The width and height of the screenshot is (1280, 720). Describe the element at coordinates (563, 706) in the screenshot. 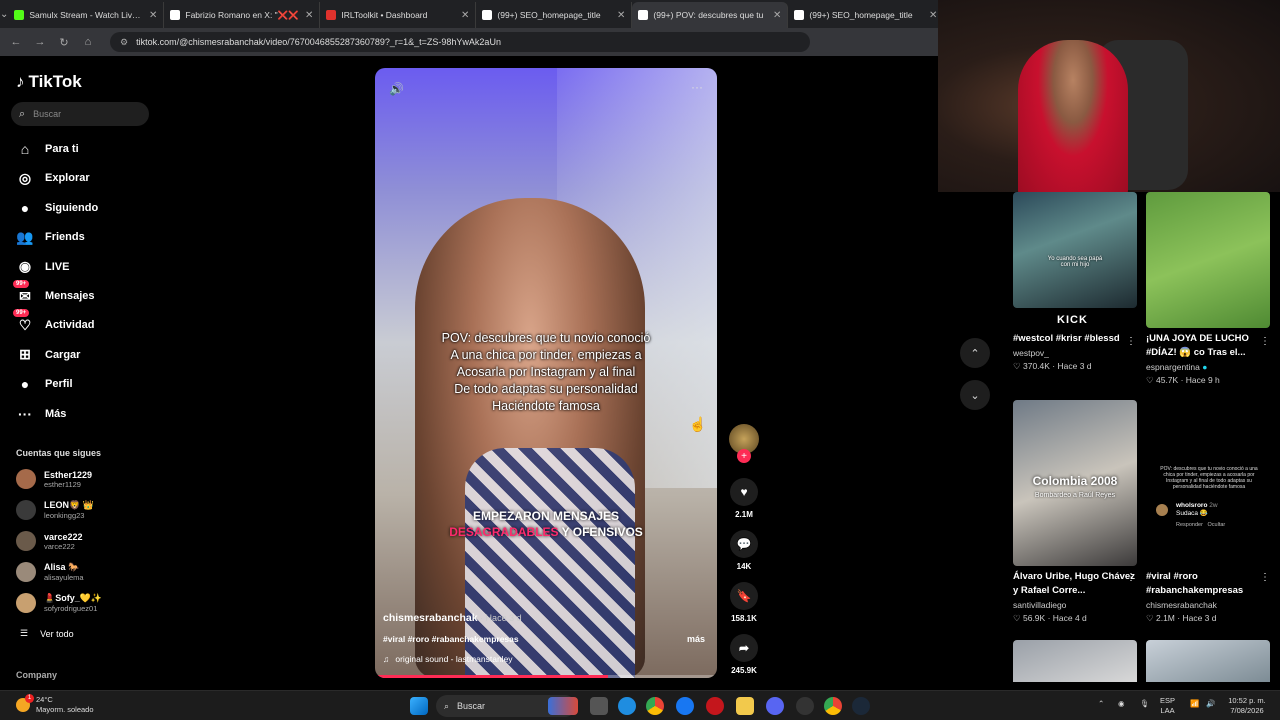

I see `news-widget-icon` at that location.